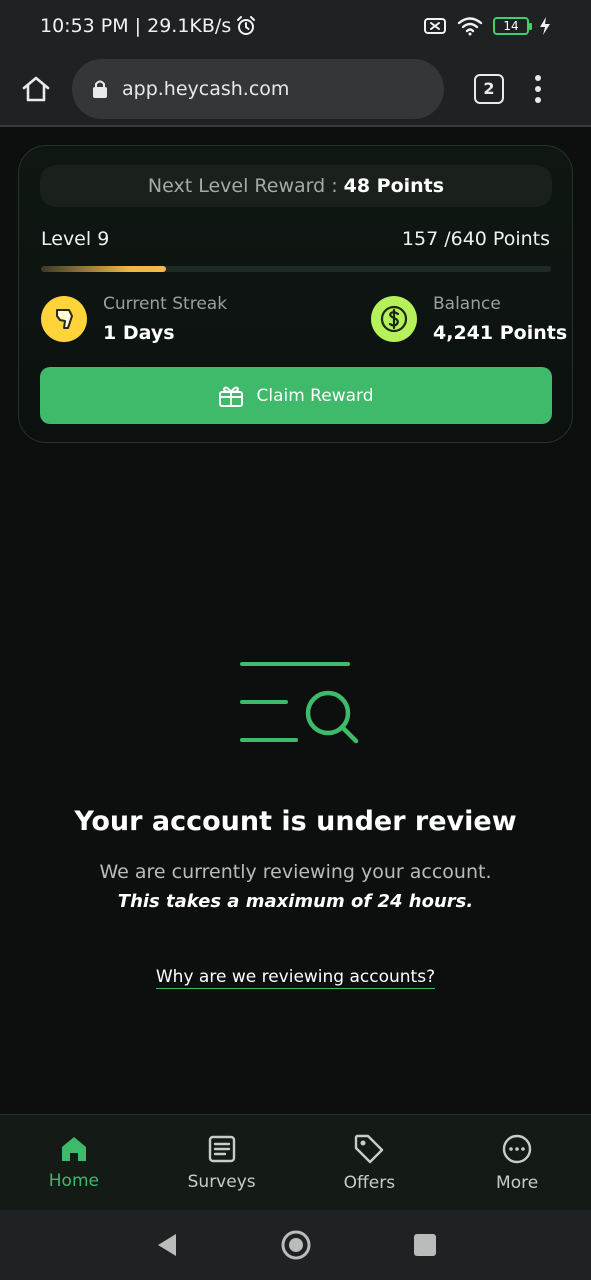 This screenshot has width=591, height=1280. Describe the element at coordinates (315, 395) in the screenshot. I see `claim-reward-label: Claim Reward` at that location.